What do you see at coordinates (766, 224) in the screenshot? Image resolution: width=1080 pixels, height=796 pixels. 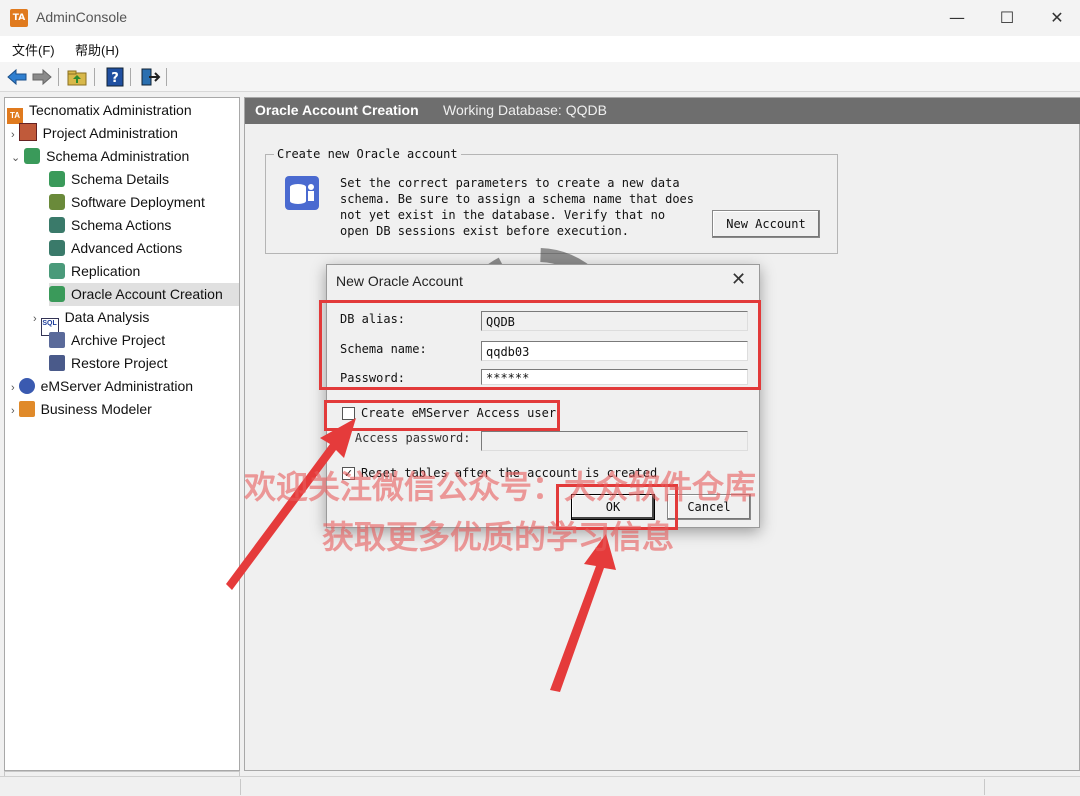 I see `new-account-button: New Account` at bounding box center [766, 224].